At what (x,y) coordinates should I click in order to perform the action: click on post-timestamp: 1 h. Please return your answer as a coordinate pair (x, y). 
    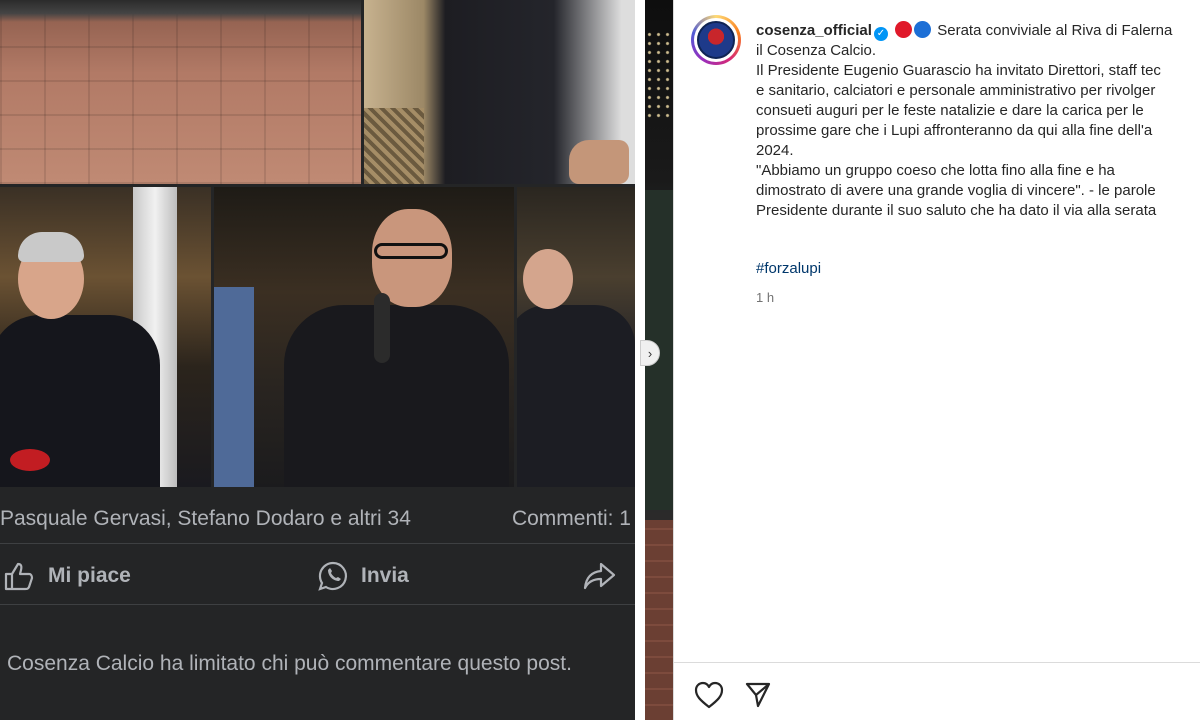
    Looking at the image, I should click on (765, 297).